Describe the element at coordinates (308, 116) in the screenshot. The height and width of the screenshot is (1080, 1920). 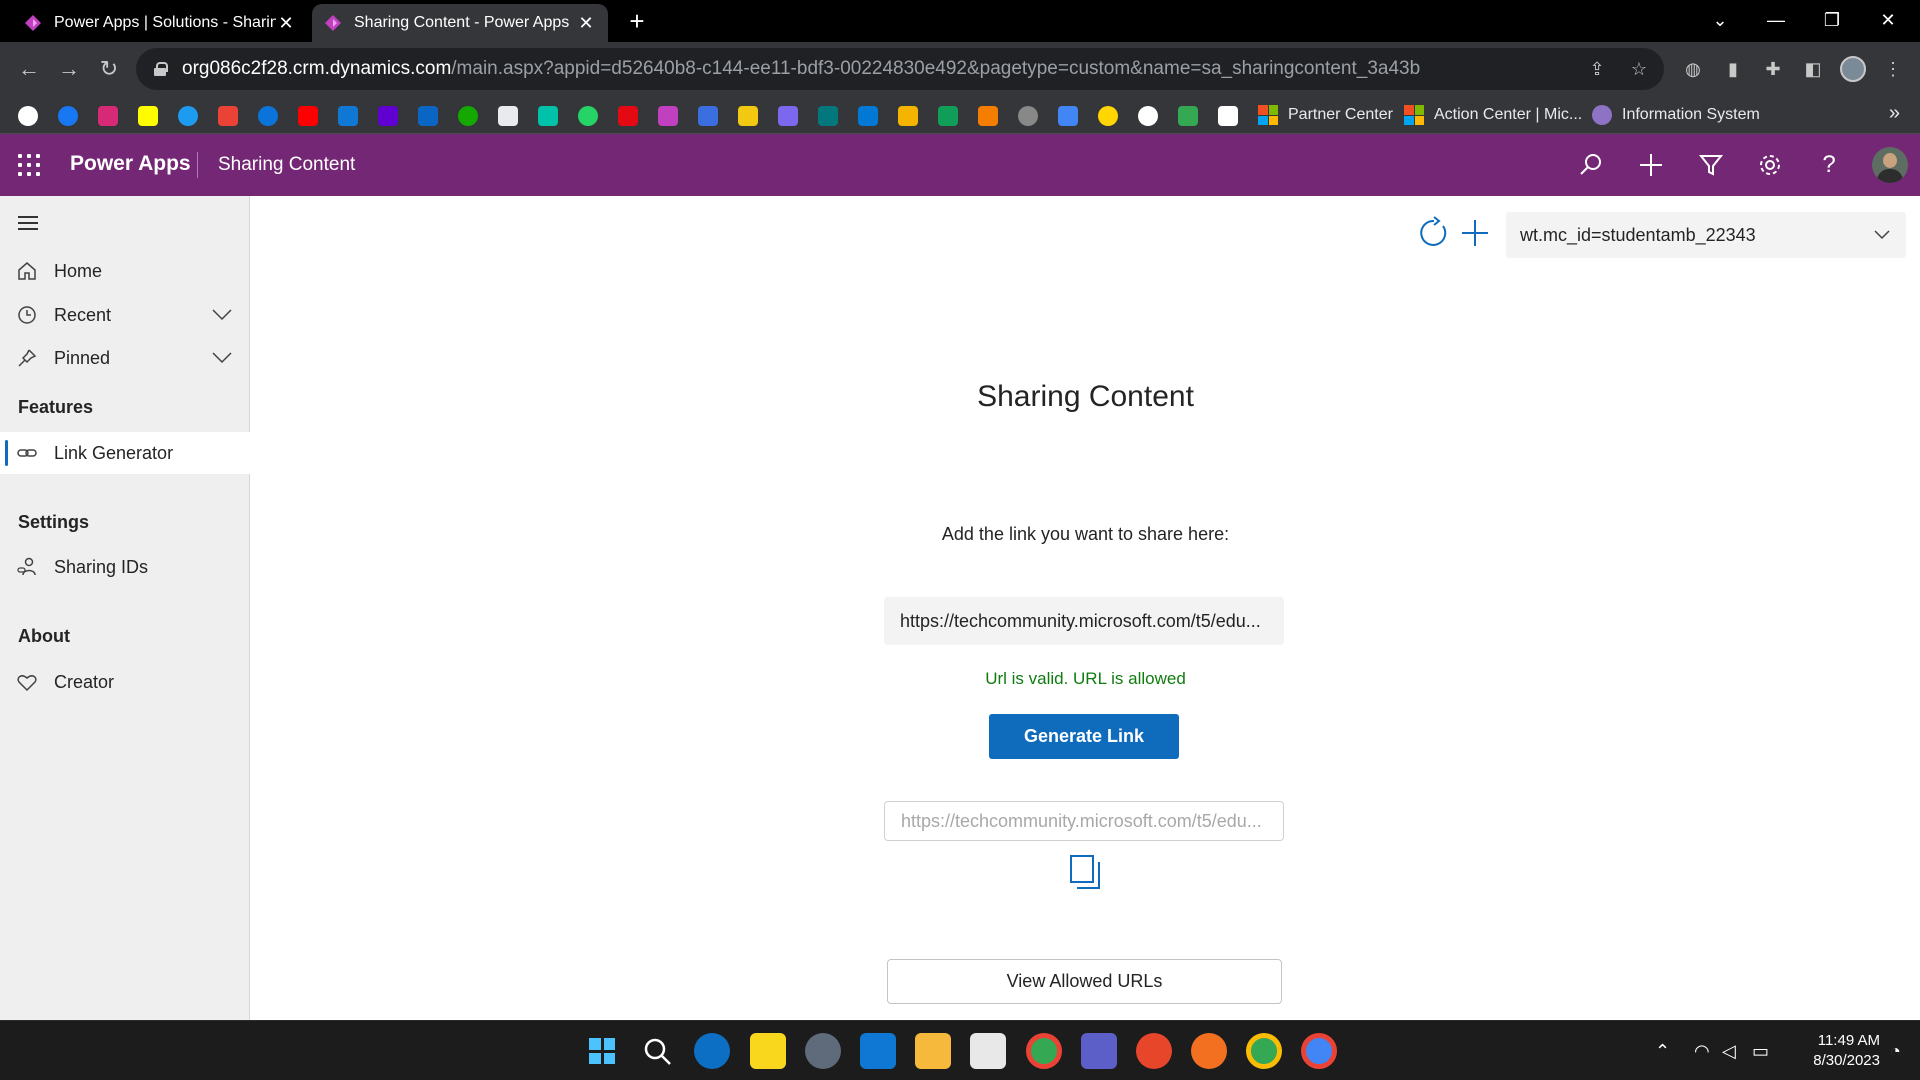
I see `youtube-icon` at that location.